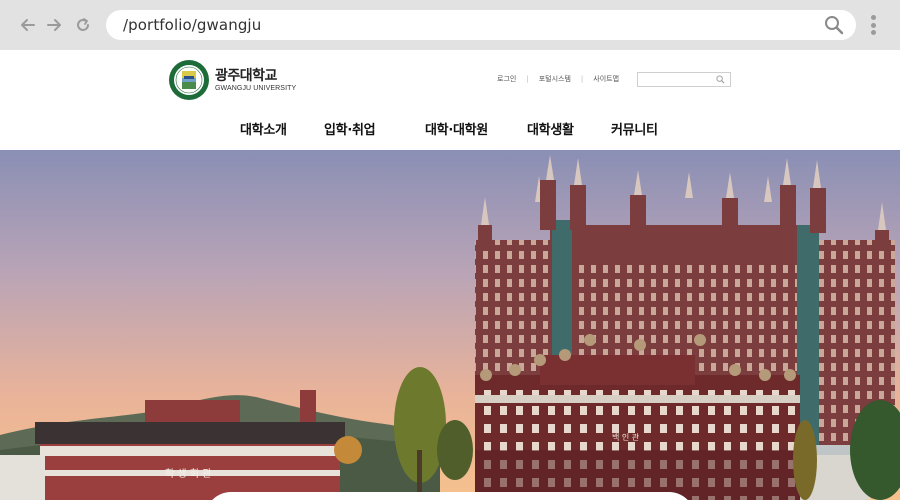 This screenshot has height=500, width=900. I want to click on site-search-box, so click(684, 82).